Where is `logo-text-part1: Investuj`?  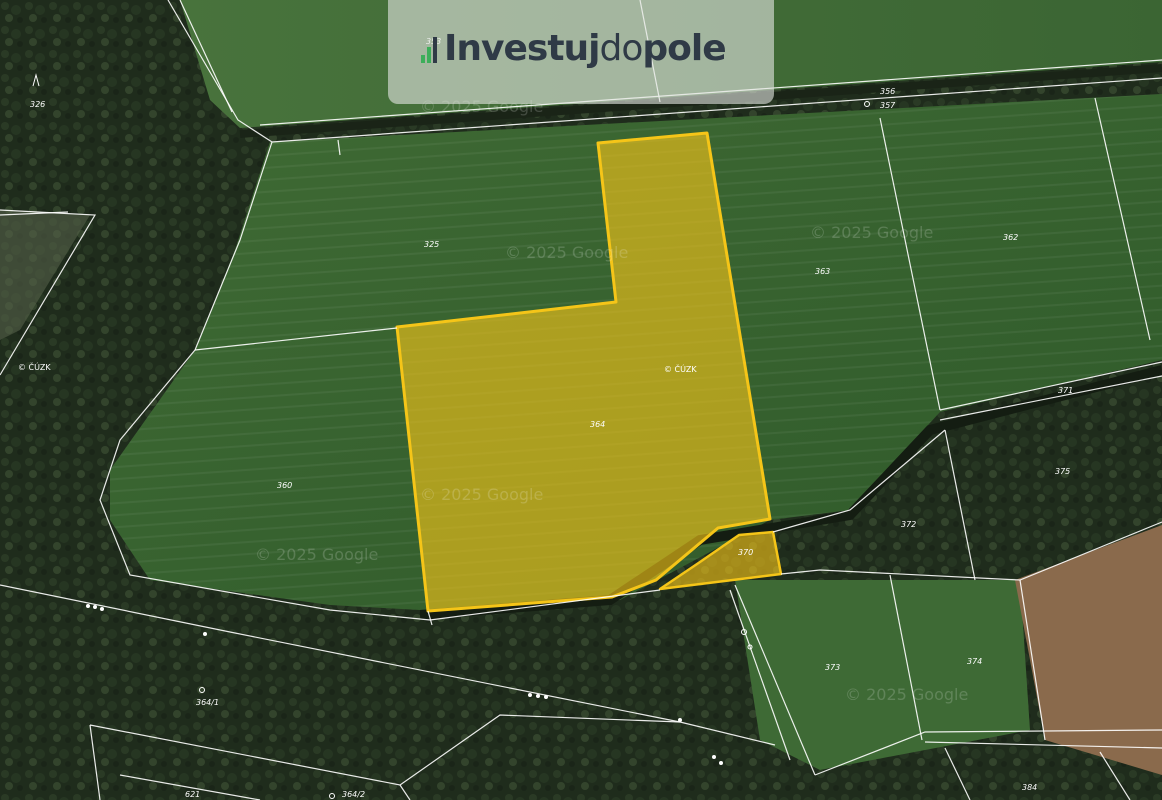
logo-text-part1: Investuj is located at coordinates (522, 48).